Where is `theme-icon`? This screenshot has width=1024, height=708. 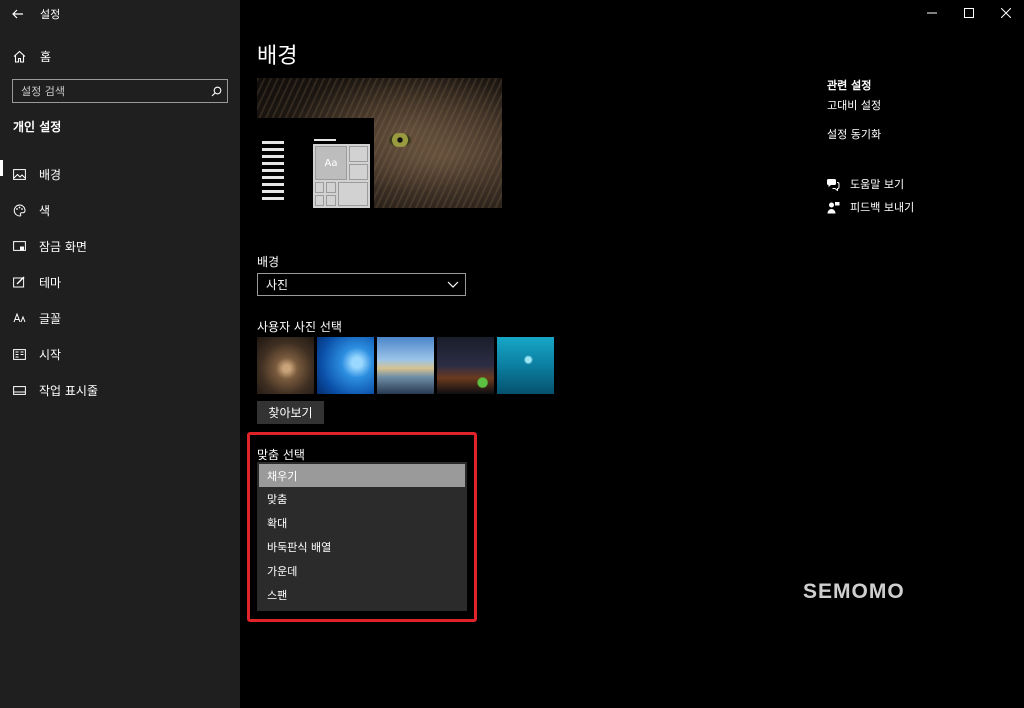 theme-icon is located at coordinates (19, 282).